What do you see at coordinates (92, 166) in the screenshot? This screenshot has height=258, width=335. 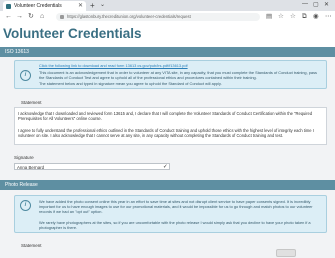 I see `signature-input: Anna Bernard` at bounding box center [92, 166].